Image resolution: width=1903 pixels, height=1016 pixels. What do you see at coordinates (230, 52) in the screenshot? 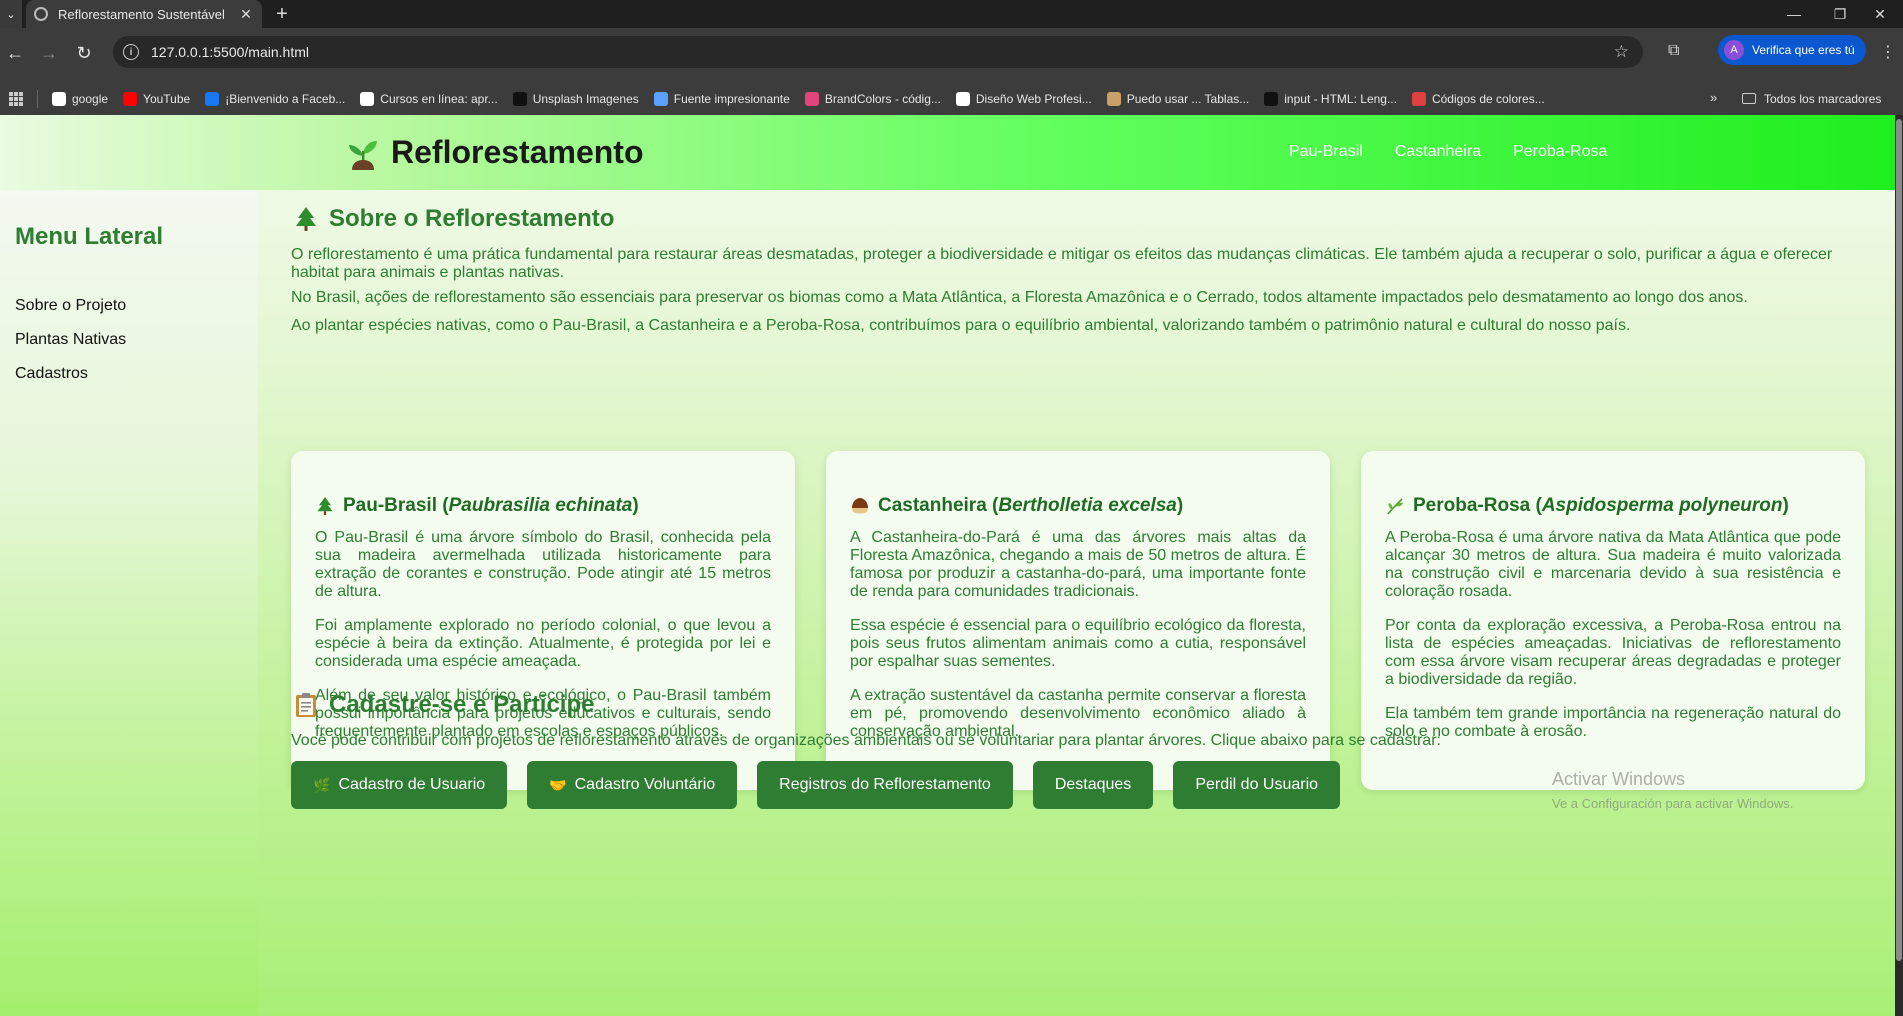
I see `url-text: 127.0.0.1:5500/main.html` at bounding box center [230, 52].